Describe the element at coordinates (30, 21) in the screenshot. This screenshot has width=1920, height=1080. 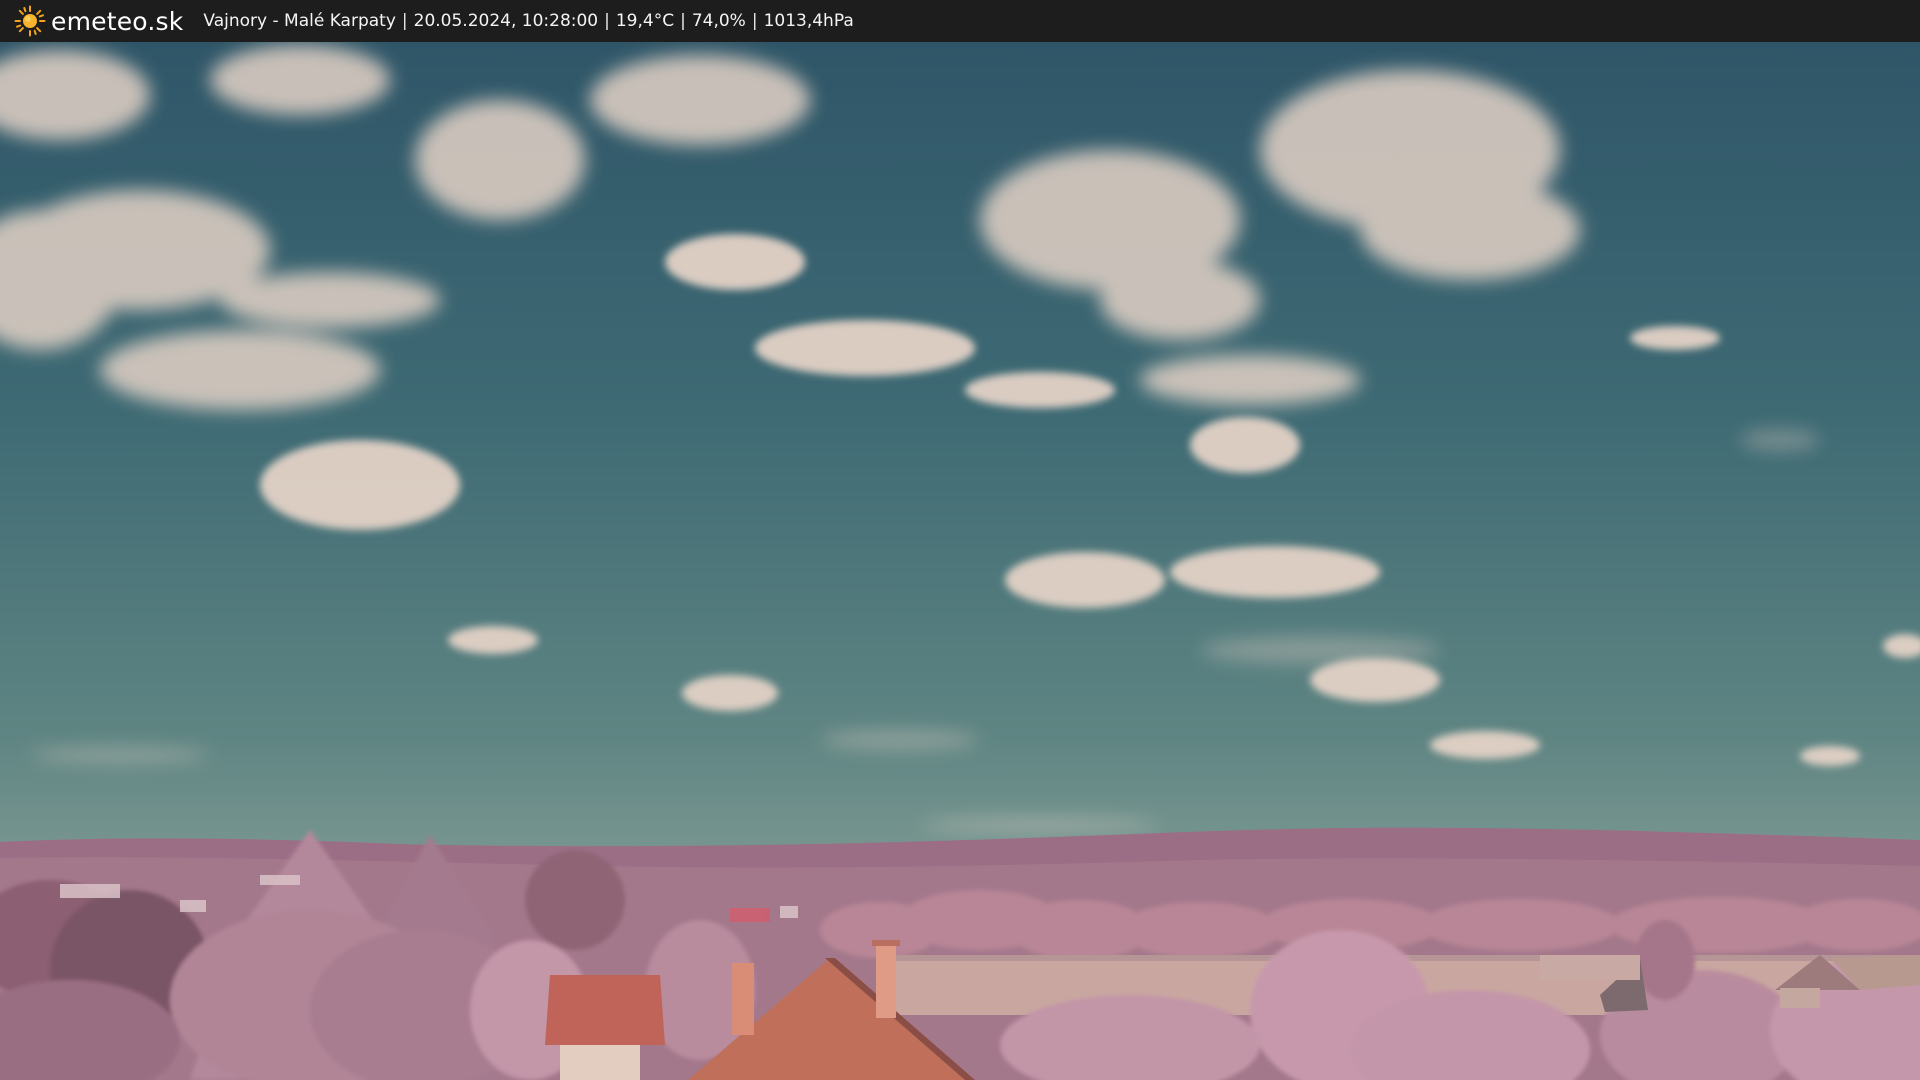
I see `sun-icon` at that location.